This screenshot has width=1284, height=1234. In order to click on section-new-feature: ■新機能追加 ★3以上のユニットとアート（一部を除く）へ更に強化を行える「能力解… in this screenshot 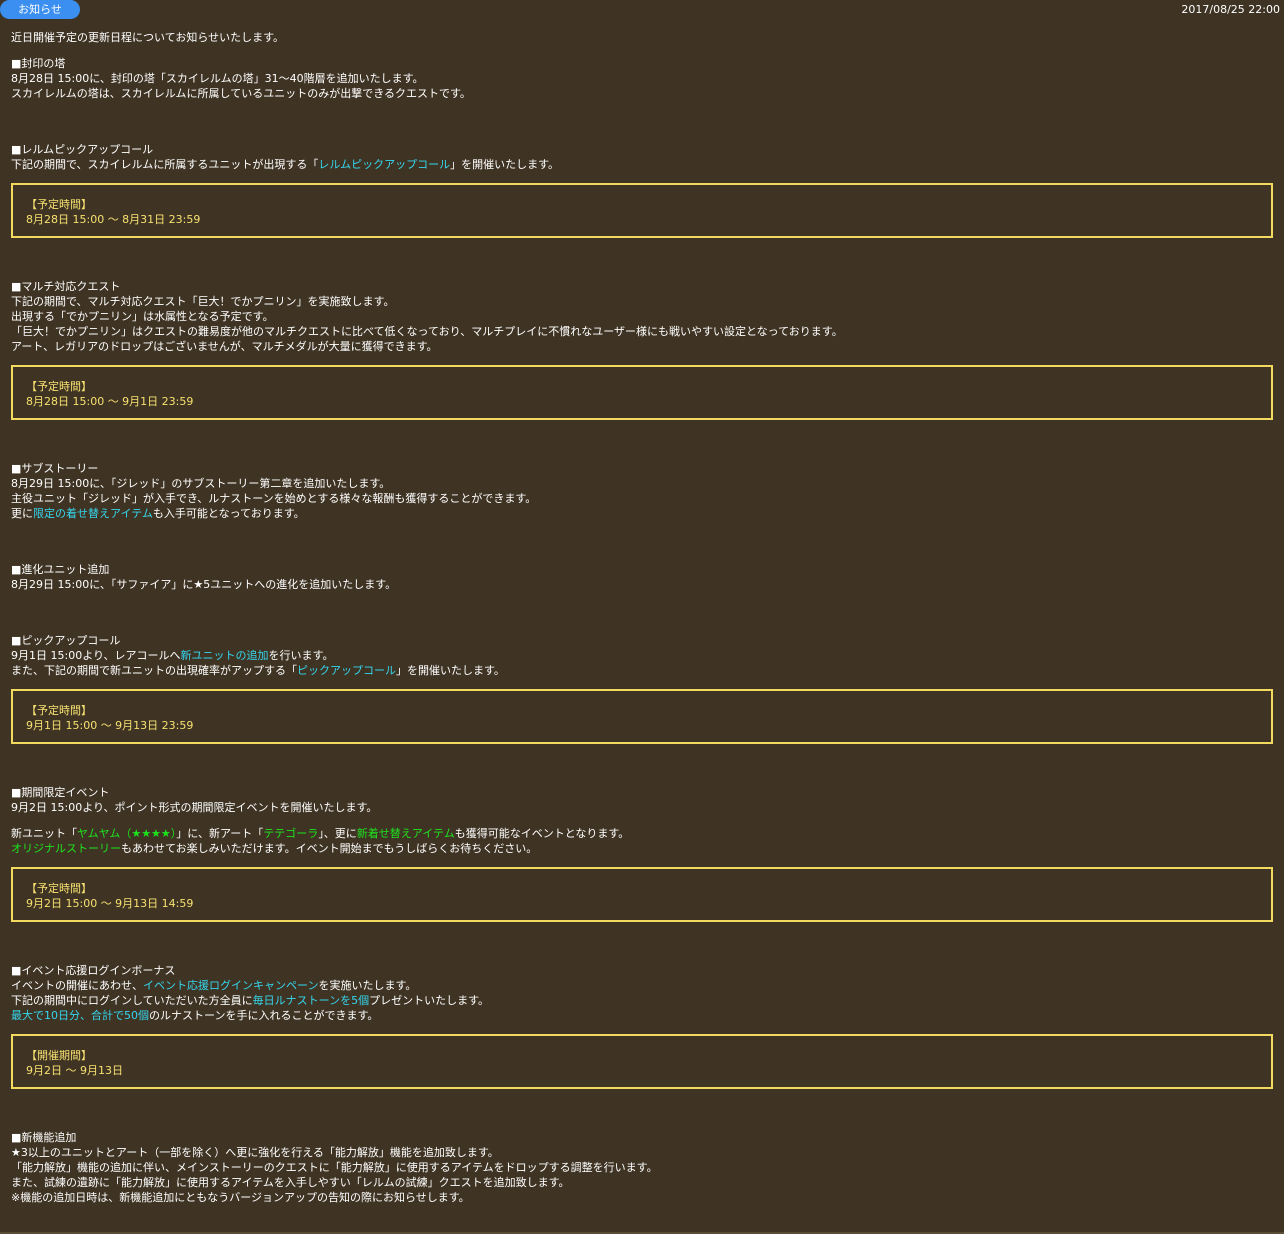, I will do `click(642, 1167)`.